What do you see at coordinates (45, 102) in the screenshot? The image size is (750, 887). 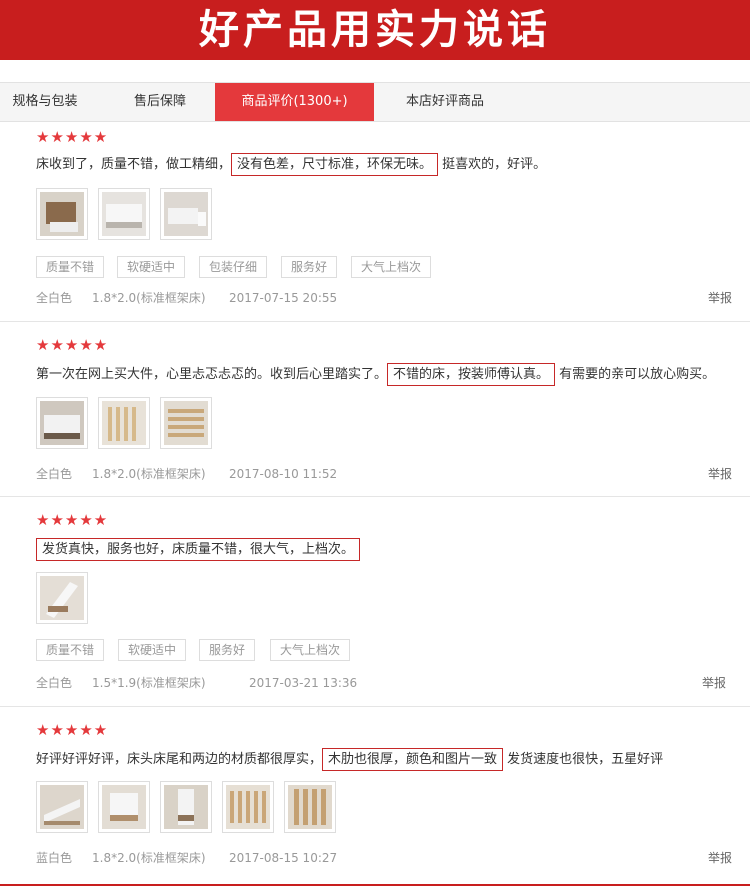 I see `tab-specs-packaging: 规格与包装` at bounding box center [45, 102].